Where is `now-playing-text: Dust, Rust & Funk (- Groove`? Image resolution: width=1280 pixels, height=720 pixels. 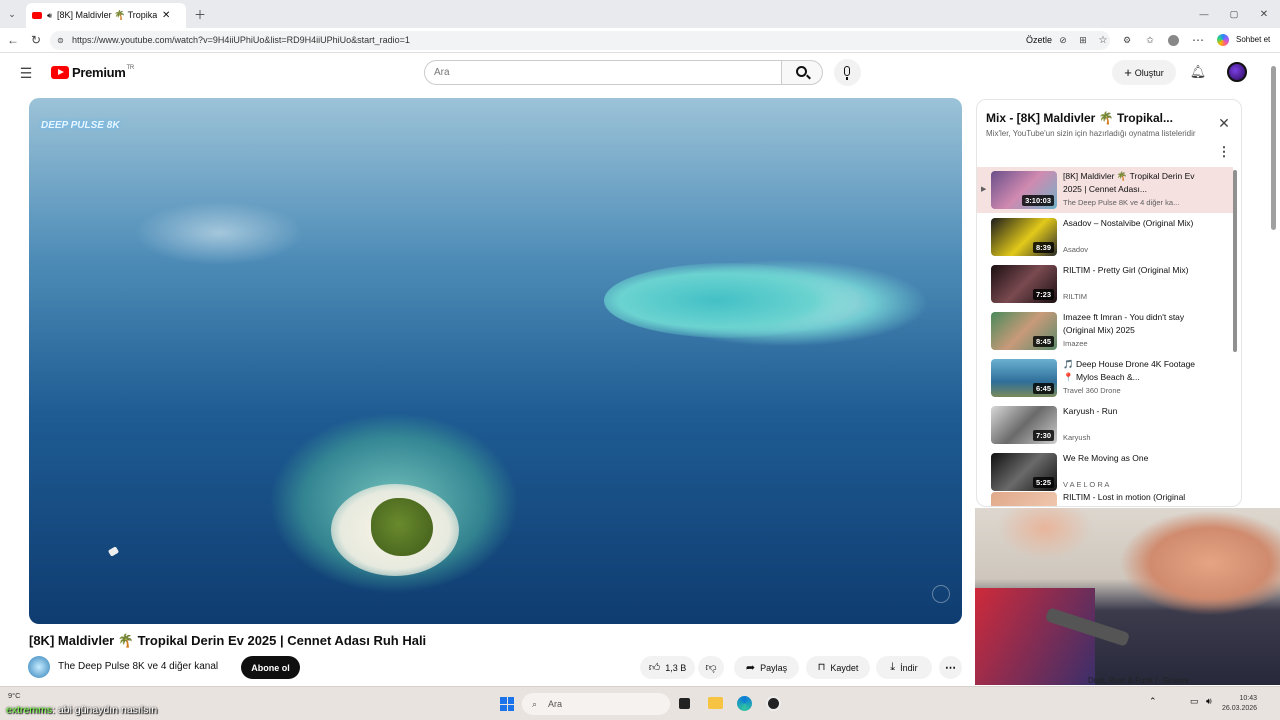 now-playing-text: Dust, Rust & Funk (- Groove is located at coordinates (1138, 680).